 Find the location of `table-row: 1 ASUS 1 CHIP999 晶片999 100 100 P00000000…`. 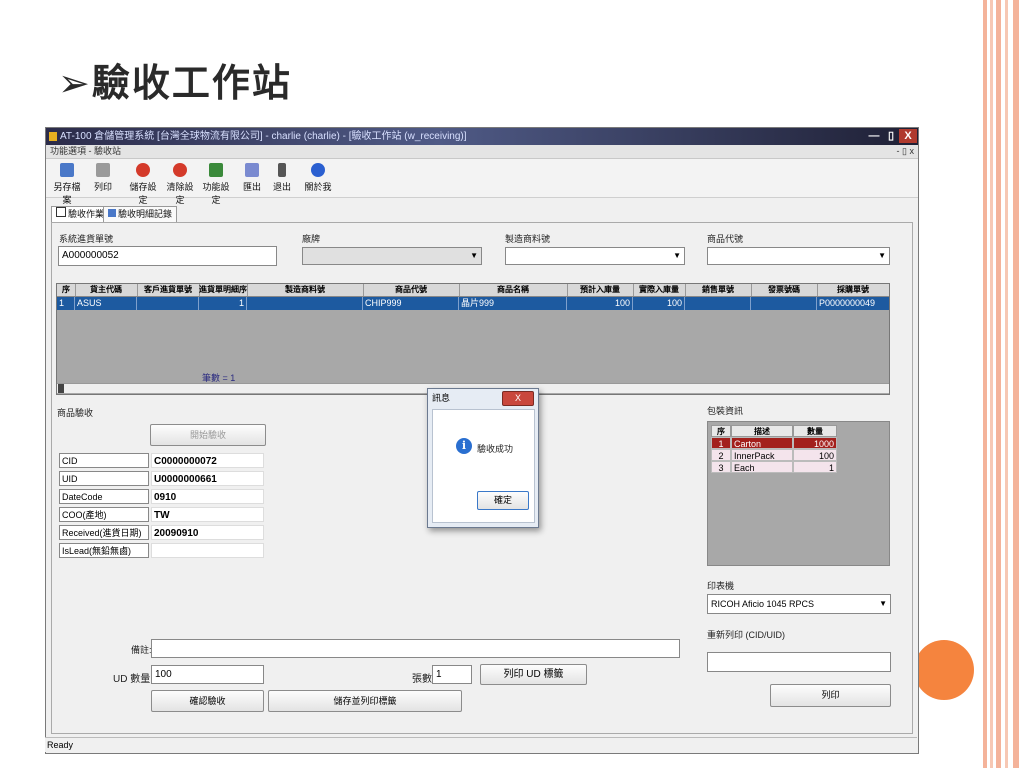

table-row: 1 ASUS 1 CHIP999 晶片999 100 100 P00000000… is located at coordinates (473, 303).